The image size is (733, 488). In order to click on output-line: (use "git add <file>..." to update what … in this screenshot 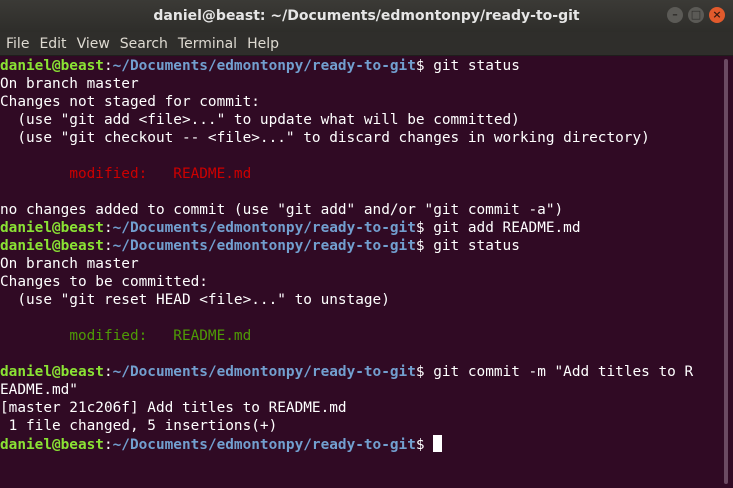, I will do `click(359, 120)`.